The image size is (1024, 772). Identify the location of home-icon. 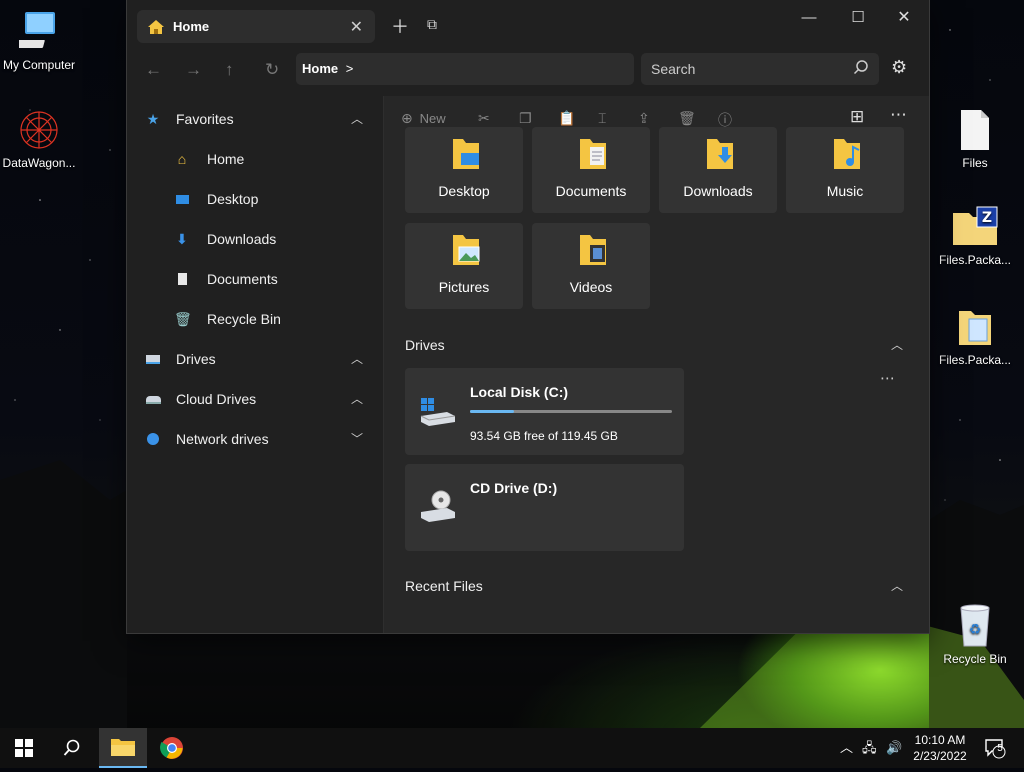
(156, 26).